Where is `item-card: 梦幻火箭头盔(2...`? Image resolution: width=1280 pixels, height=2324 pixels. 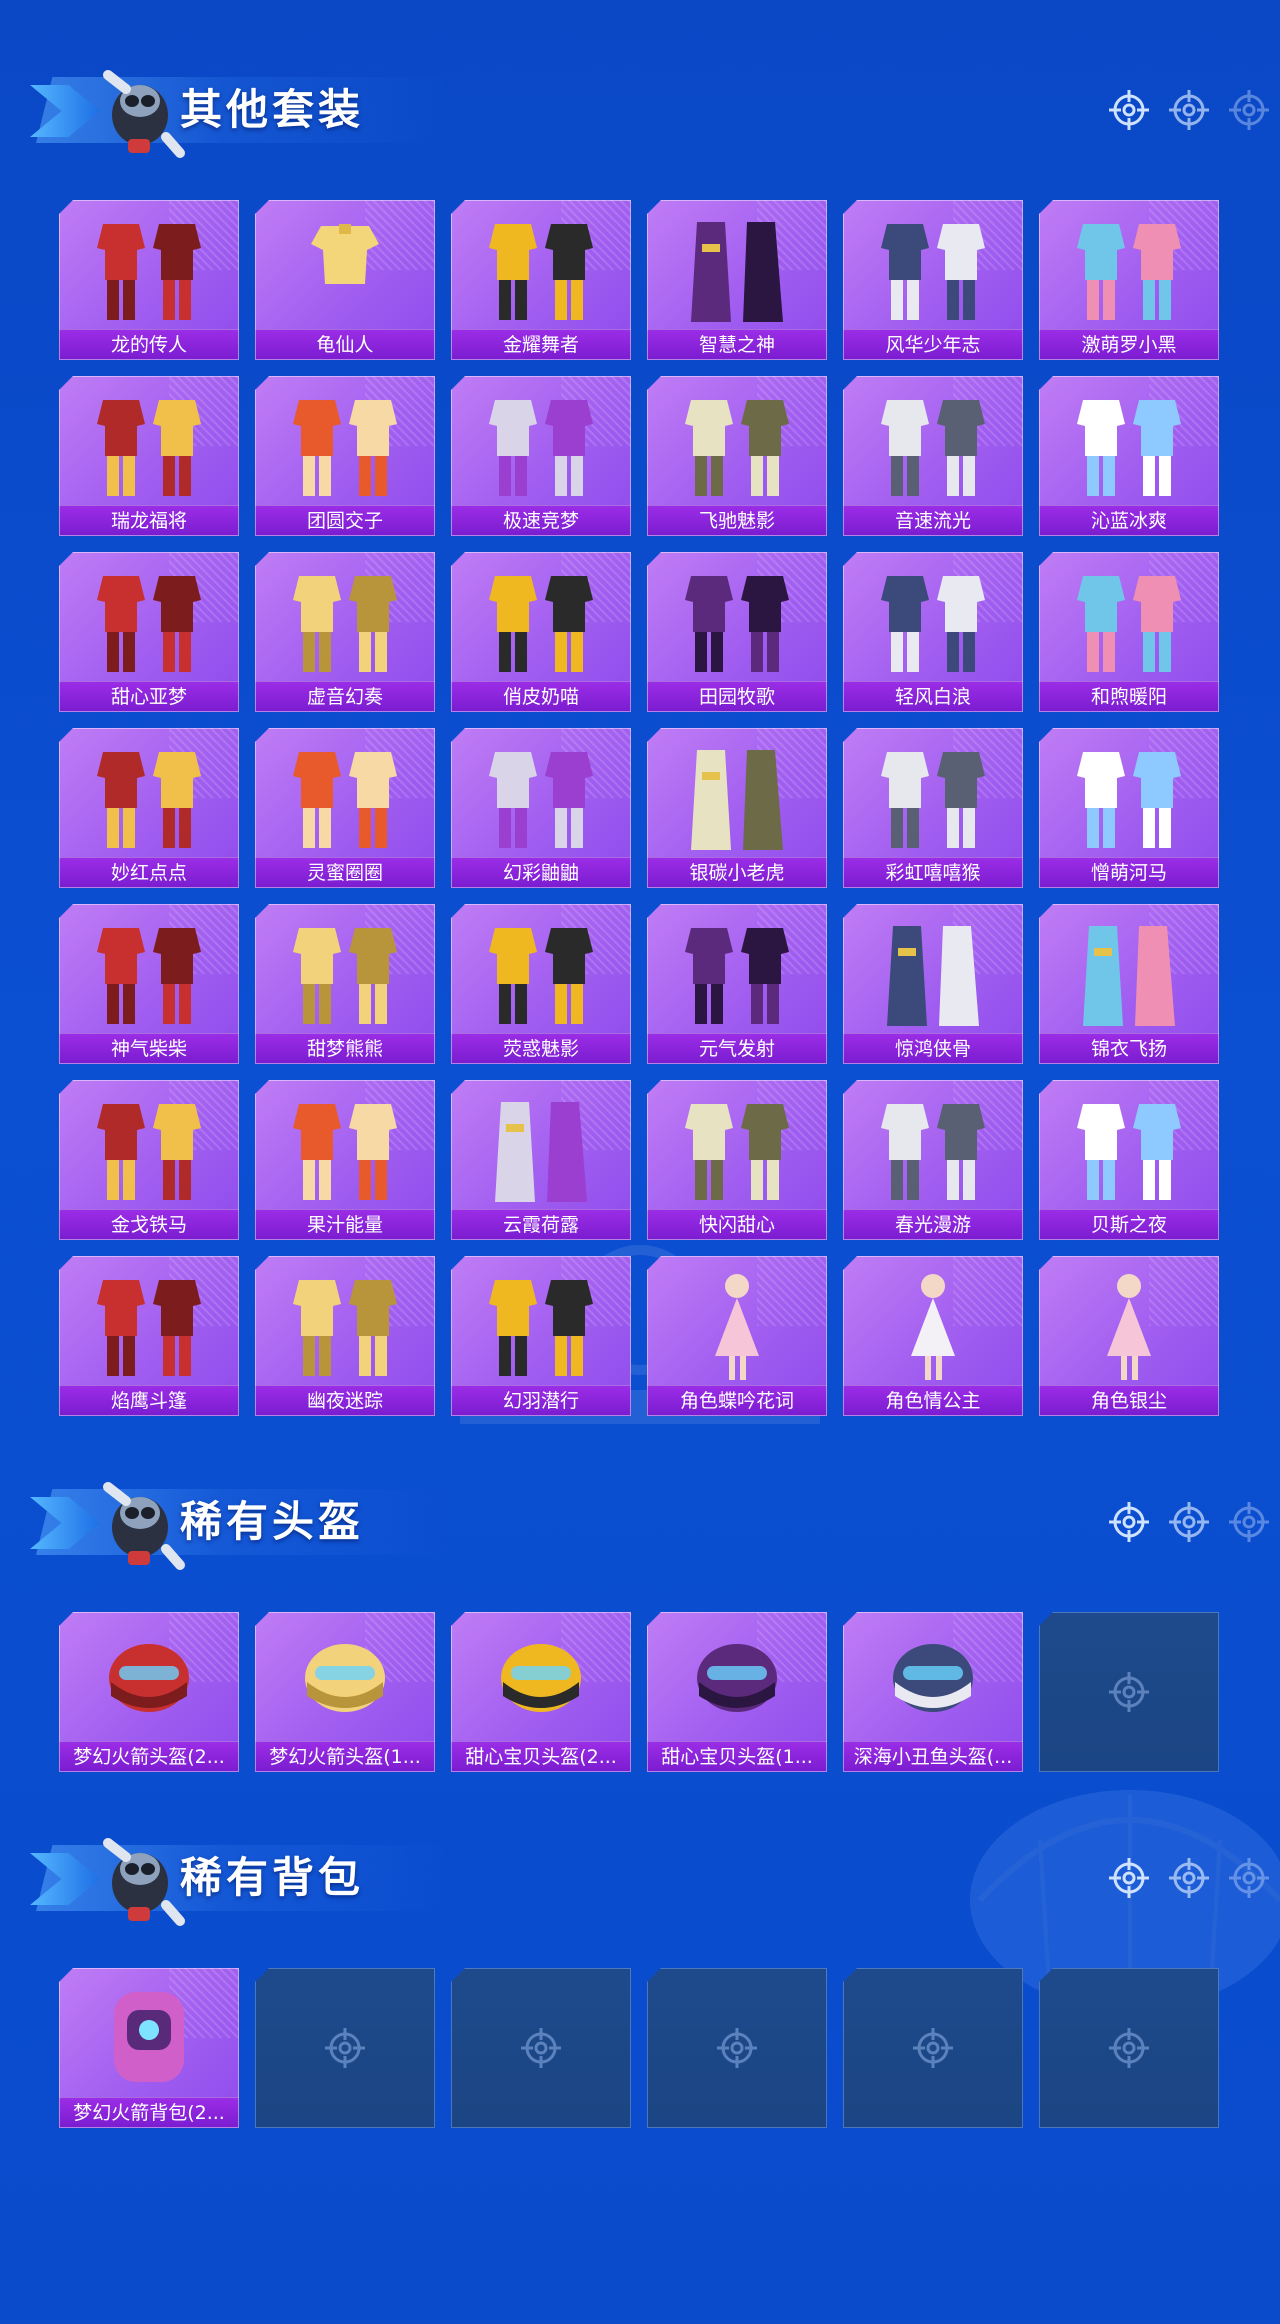 item-card: 梦幻火箭头盔(2... is located at coordinates (149, 1692).